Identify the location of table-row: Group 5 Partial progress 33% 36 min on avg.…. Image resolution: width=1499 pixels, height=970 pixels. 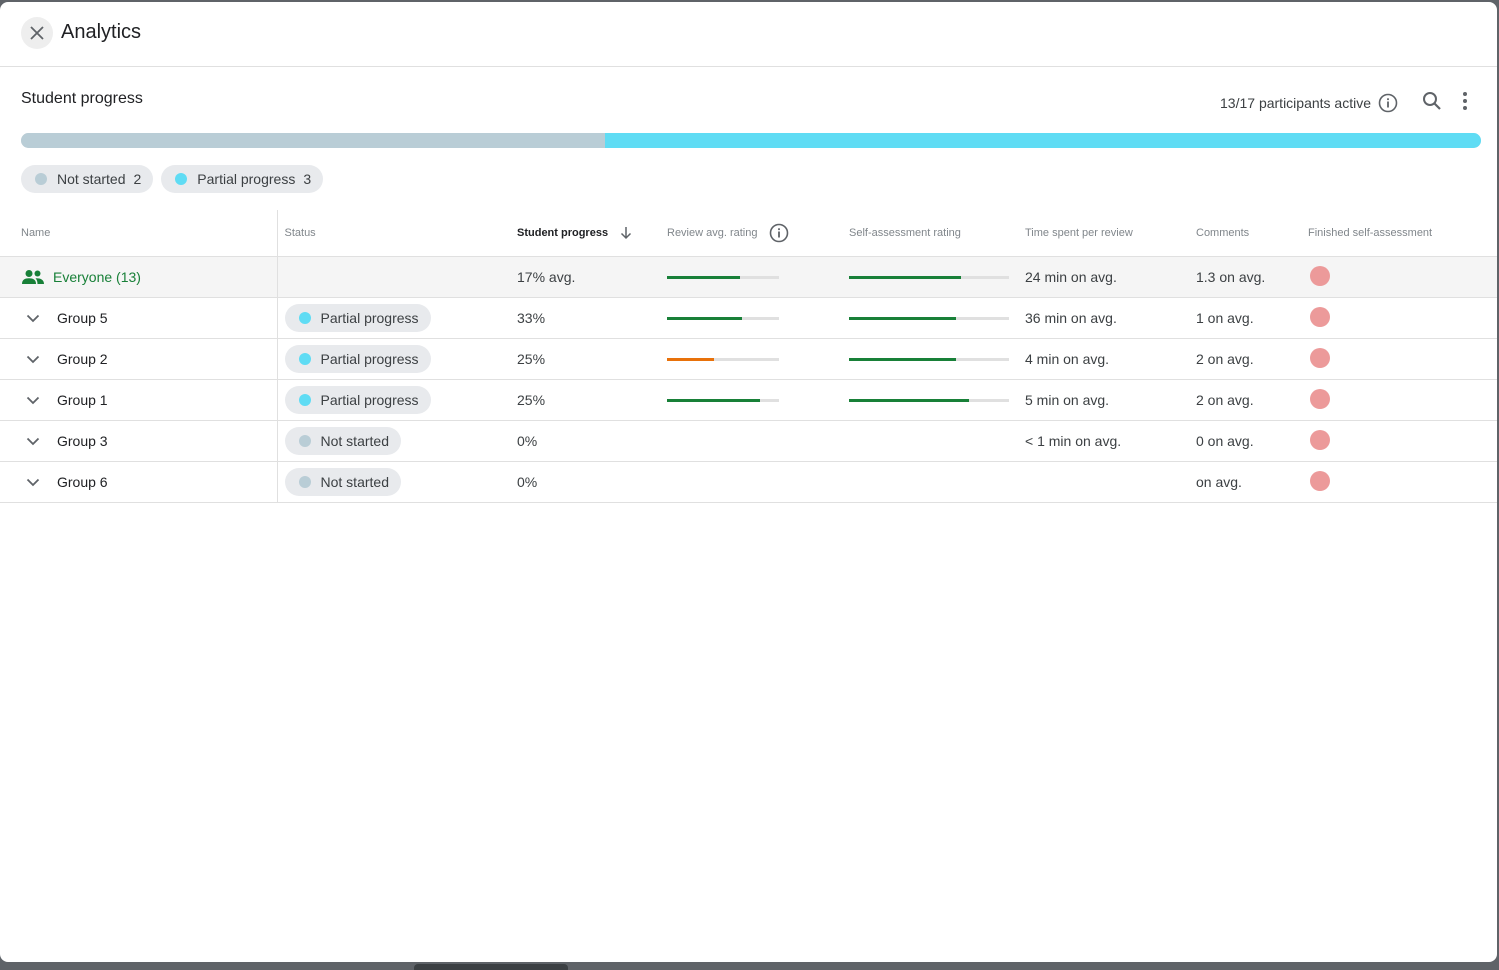
(748, 318).